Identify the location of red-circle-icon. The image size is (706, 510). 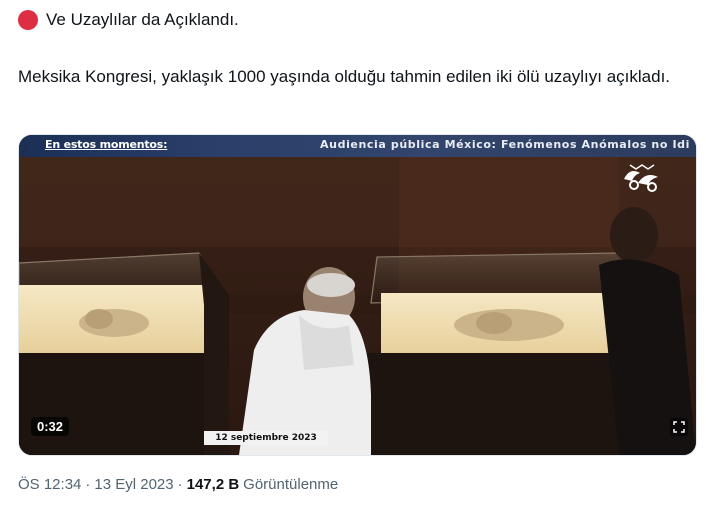
(28, 20).